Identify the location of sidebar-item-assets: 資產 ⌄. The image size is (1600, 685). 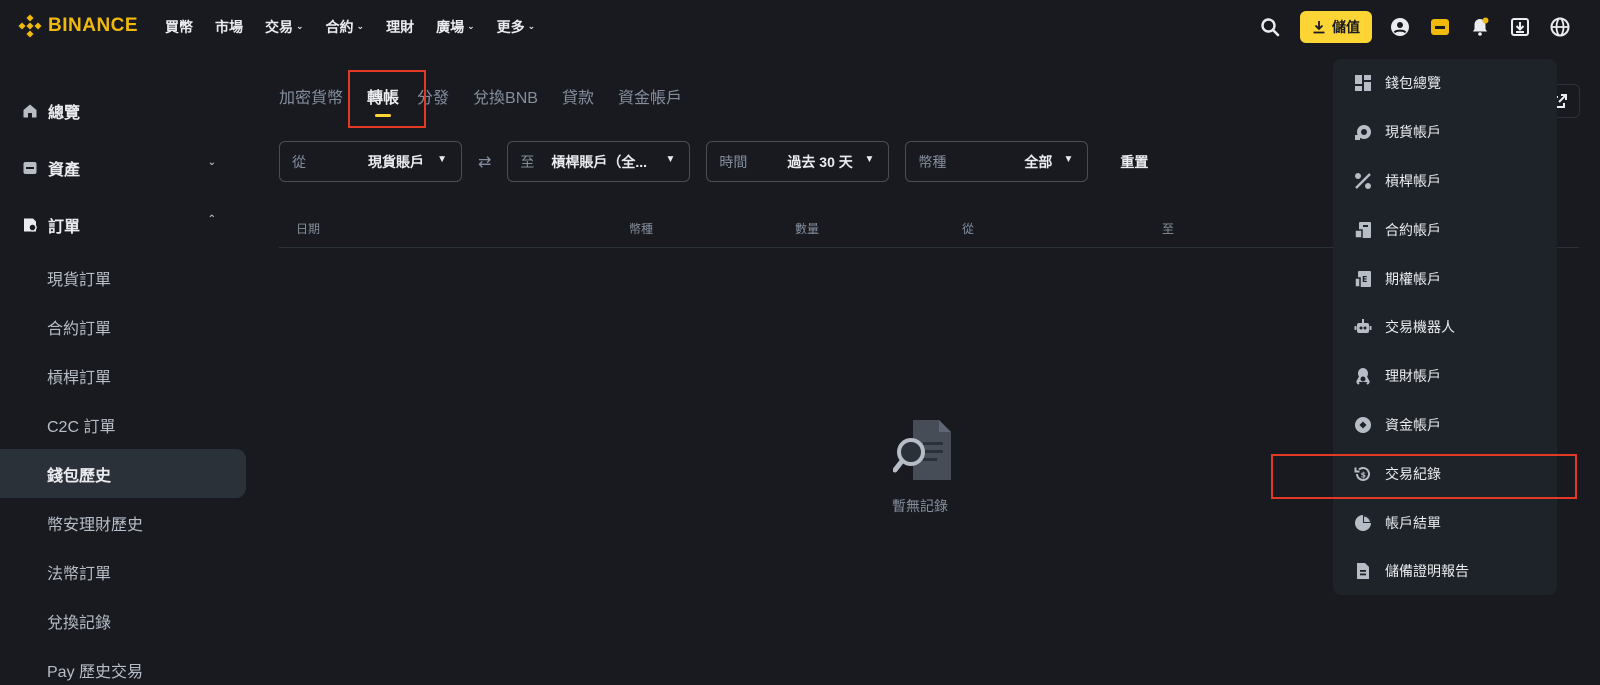
(123, 167).